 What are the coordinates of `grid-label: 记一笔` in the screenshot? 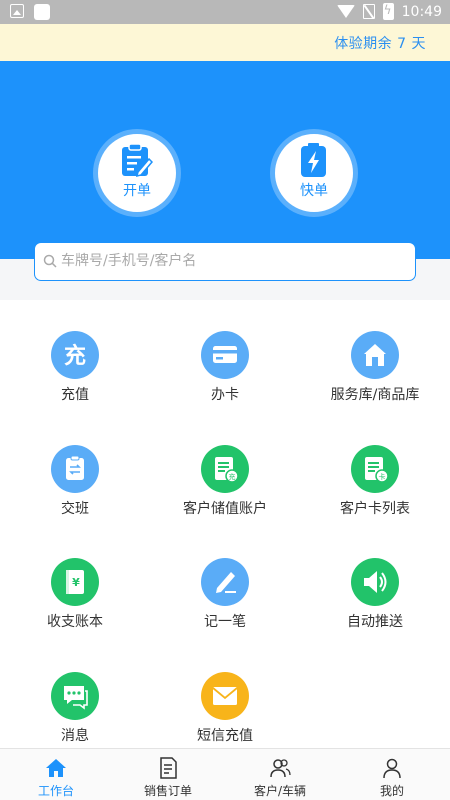 It's located at (225, 622).